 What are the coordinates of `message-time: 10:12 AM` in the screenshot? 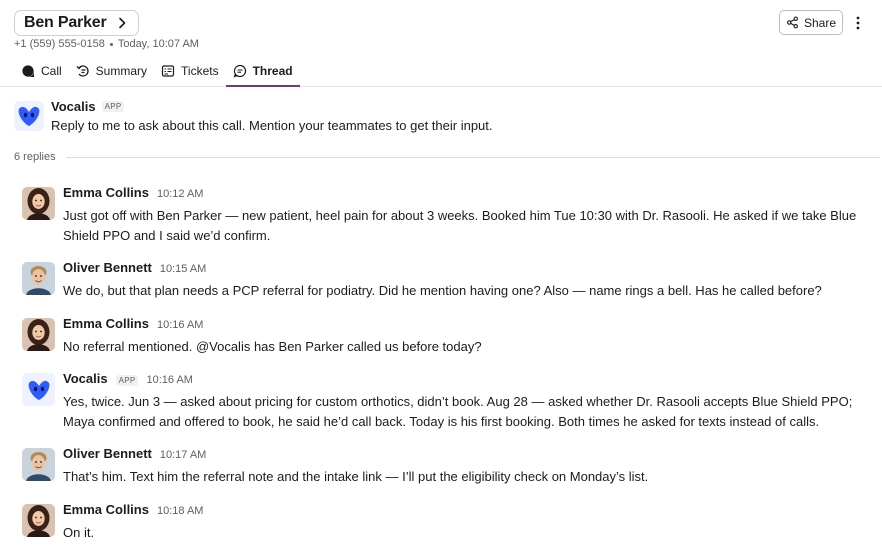 It's located at (180, 194).